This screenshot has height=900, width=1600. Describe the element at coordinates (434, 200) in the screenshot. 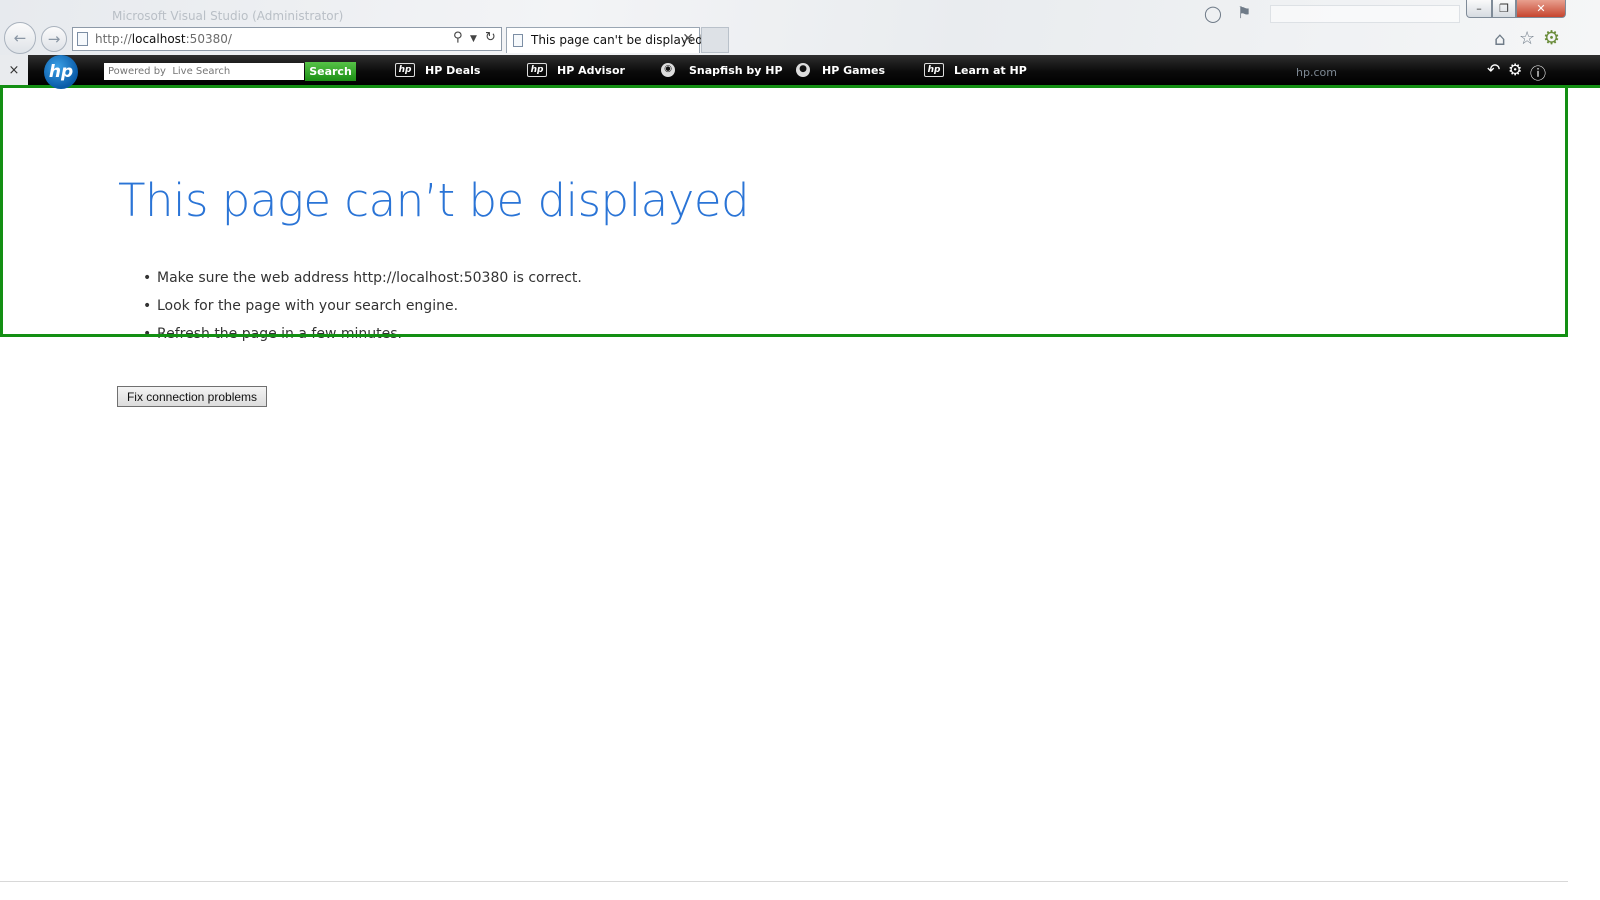

I see `page-title: This page can’t be displayed` at that location.